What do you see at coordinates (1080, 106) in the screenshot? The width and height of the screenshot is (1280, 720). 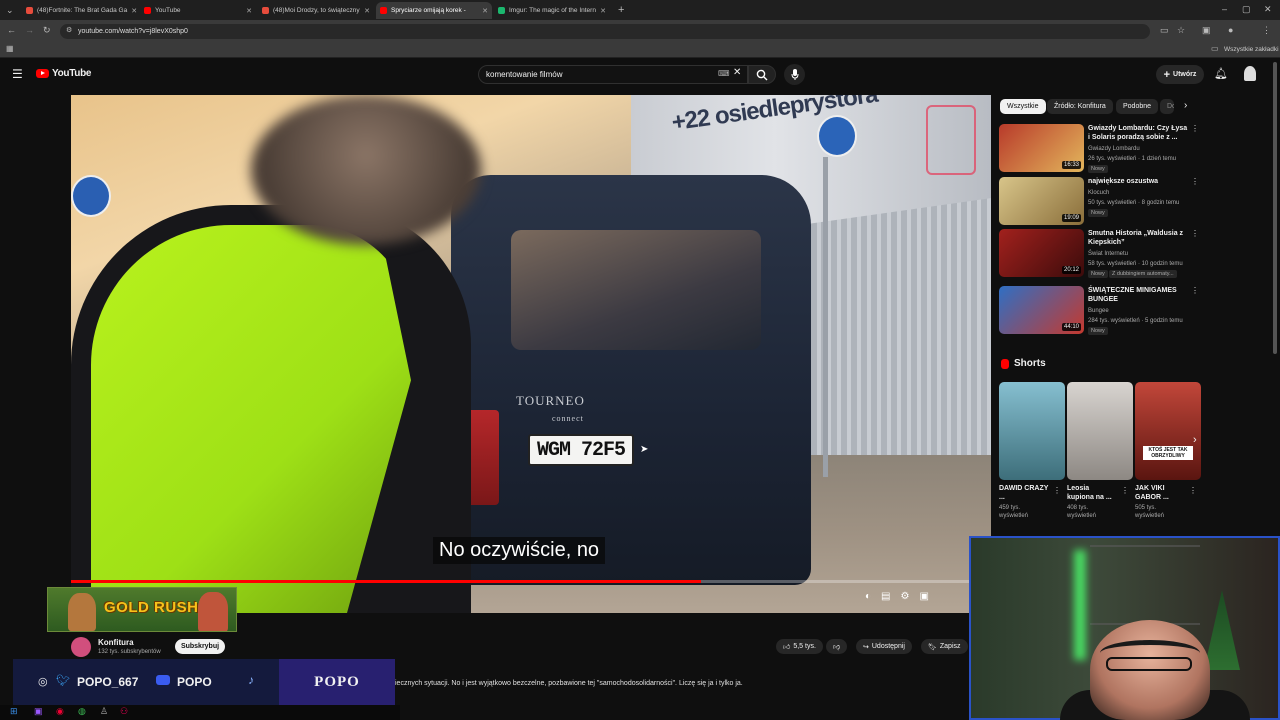 I see `chip-source: Źródło: Konfitura` at bounding box center [1080, 106].